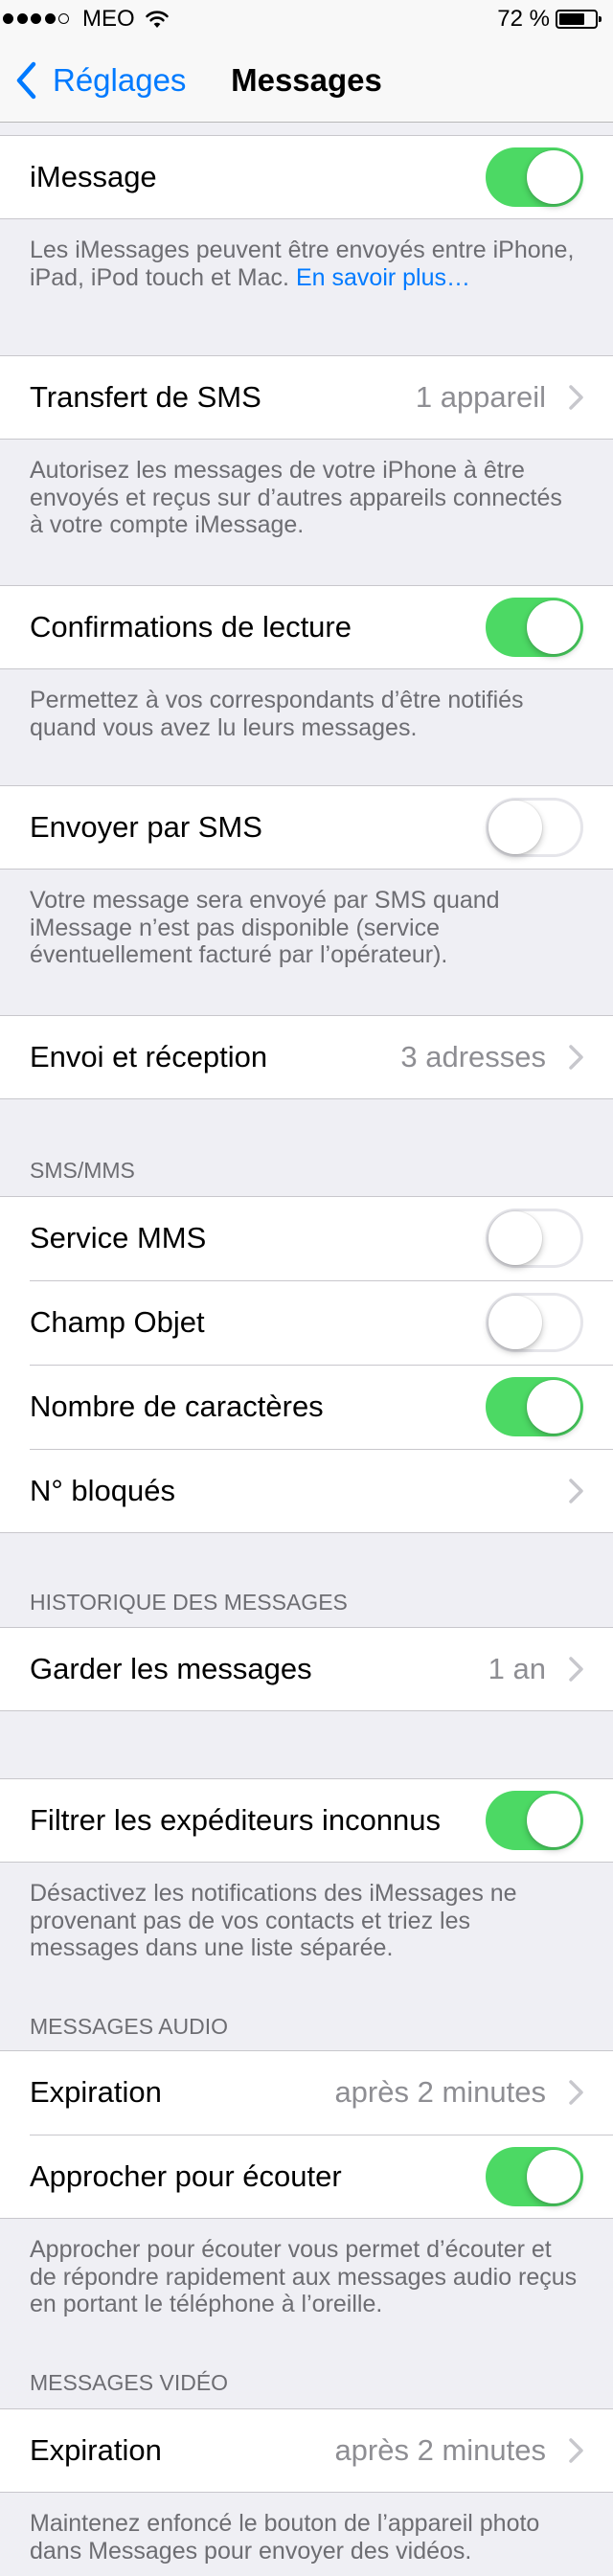  Describe the element at coordinates (157, 19) in the screenshot. I see `wifi-icon` at that location.